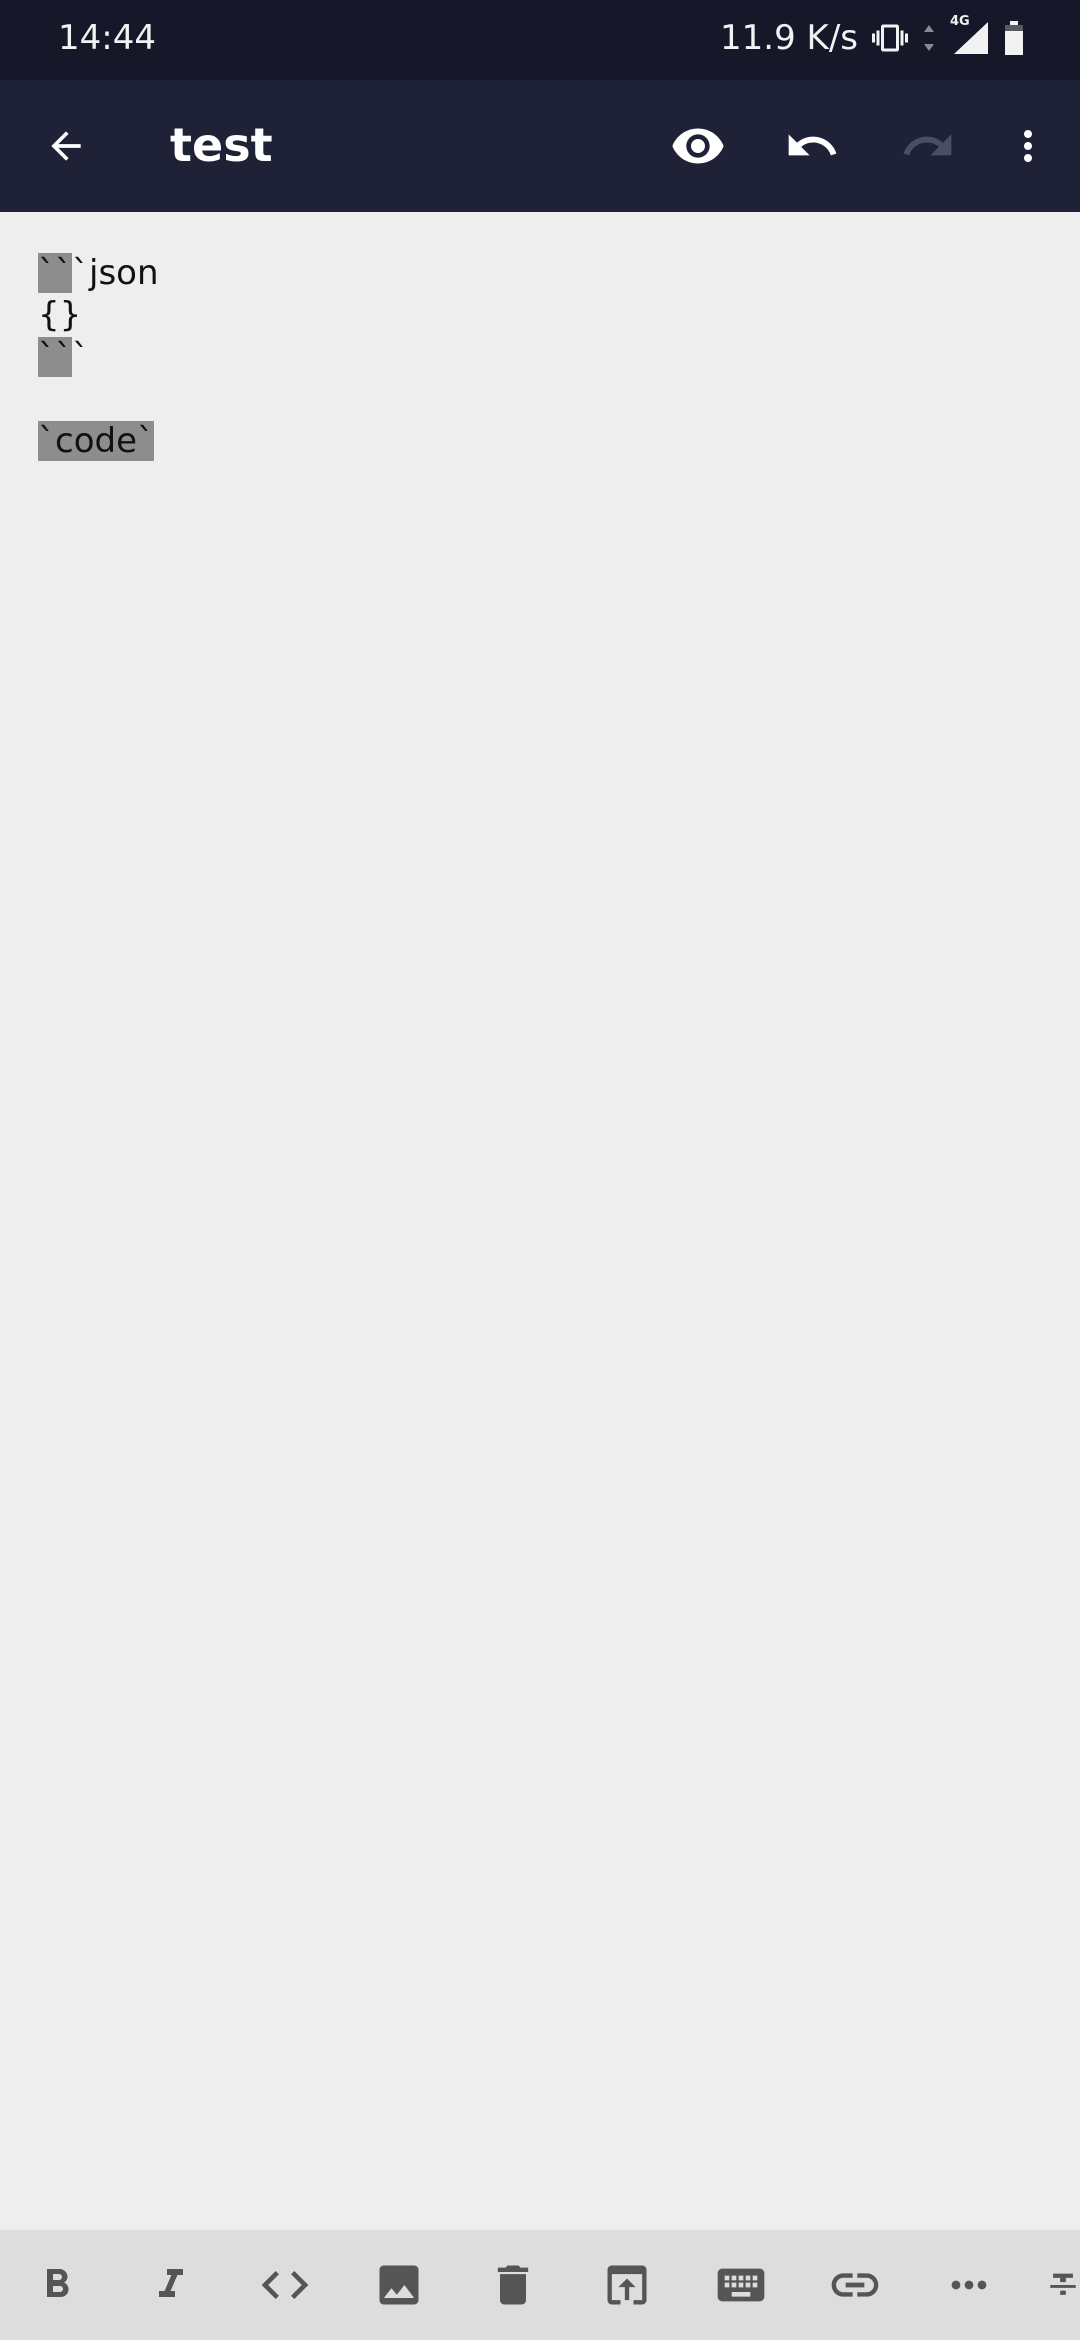 This screenshot has height=2340, width=1080. I want to click on status-icons: 11.9 K/s 4G, so click(872, 36).